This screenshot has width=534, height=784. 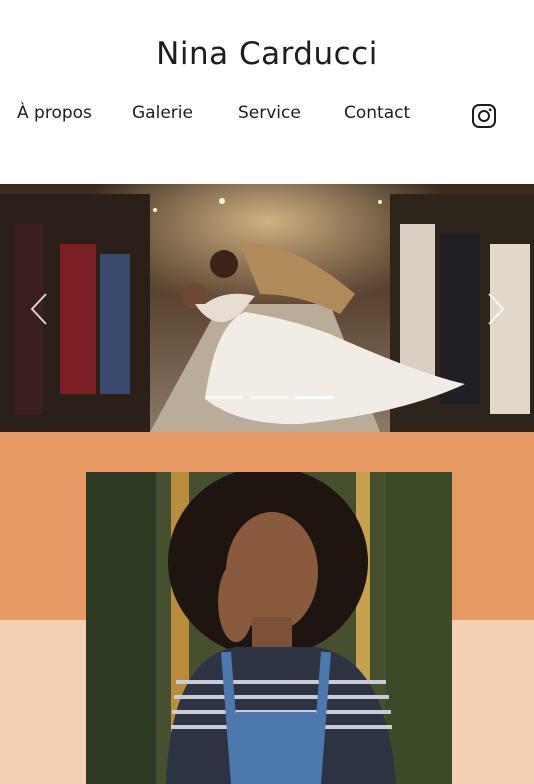 I want to click on nav-link-galerie: Galerie, so click(x=162, y=113).